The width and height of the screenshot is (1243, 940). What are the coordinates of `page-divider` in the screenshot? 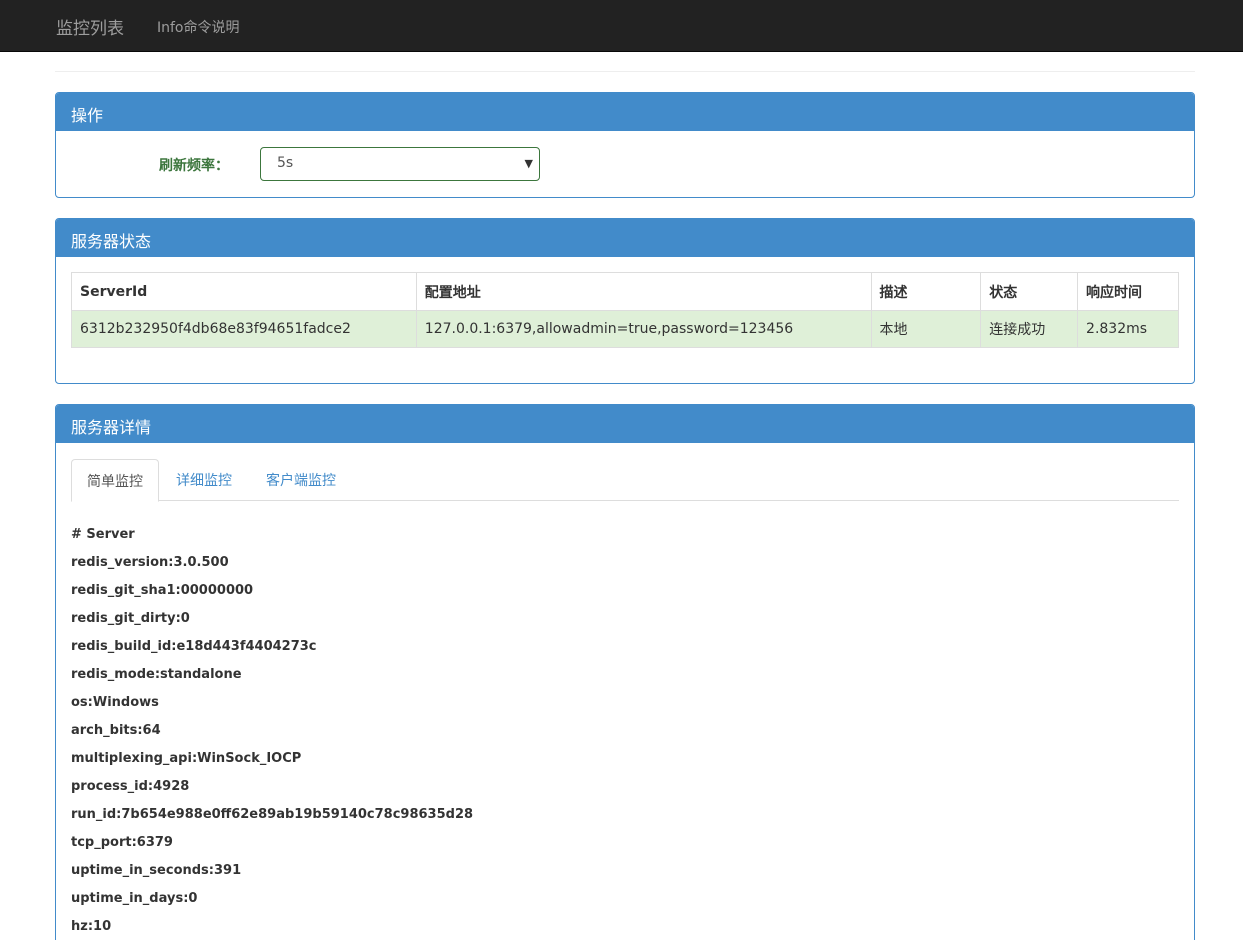 It's located at (625, 71).